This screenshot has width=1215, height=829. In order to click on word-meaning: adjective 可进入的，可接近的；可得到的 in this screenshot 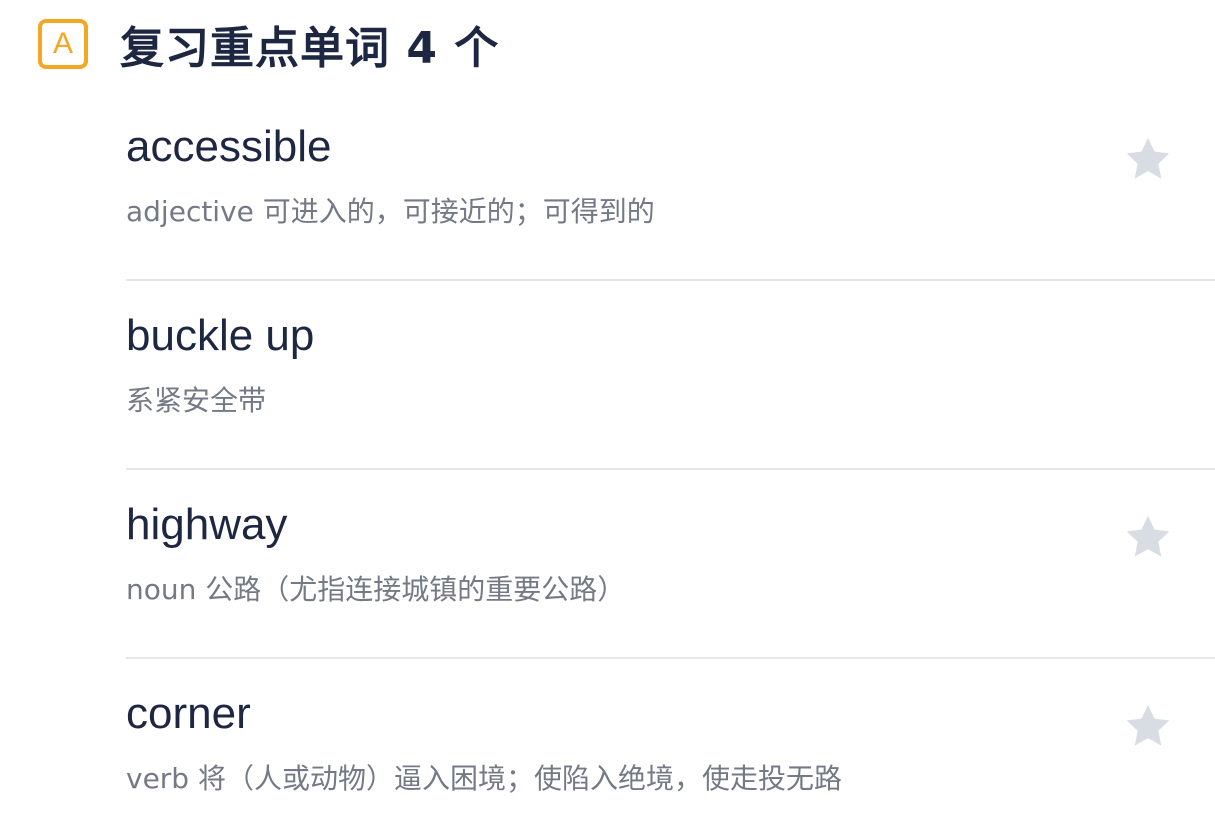, I will do `click(390, 211)`.